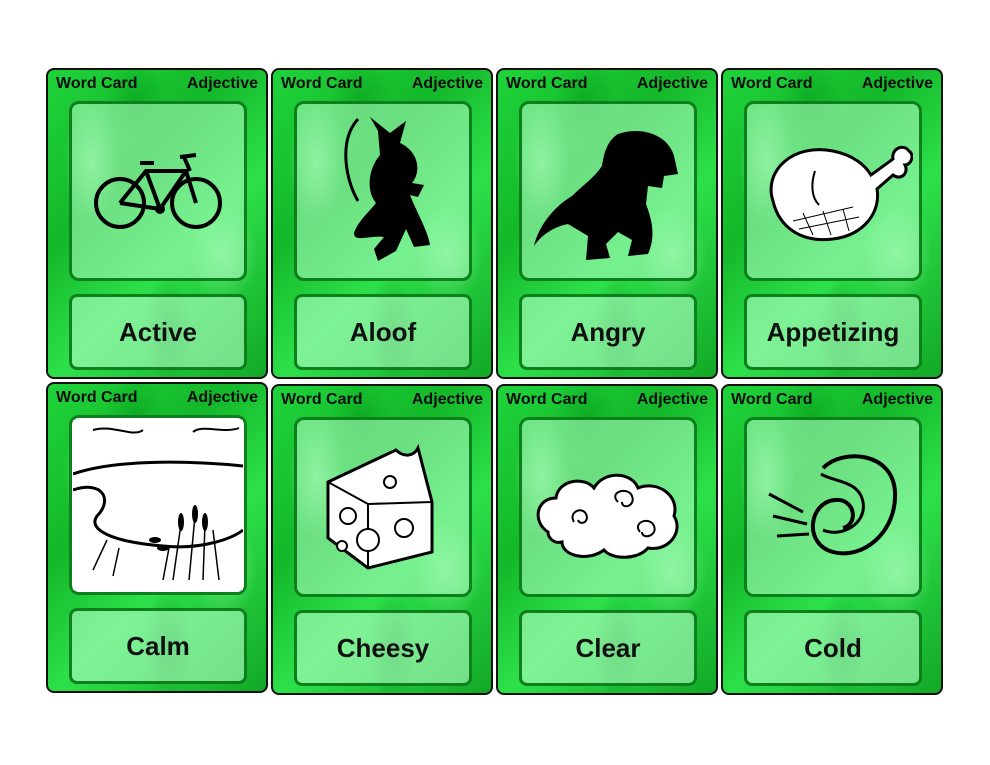 Image resolution: width=990 pixels, height=765 pixels. What do you see at coordinates (383, 648) in the screenshot?
I see `card-word: Cheesy` at bounding box center [383, 648].